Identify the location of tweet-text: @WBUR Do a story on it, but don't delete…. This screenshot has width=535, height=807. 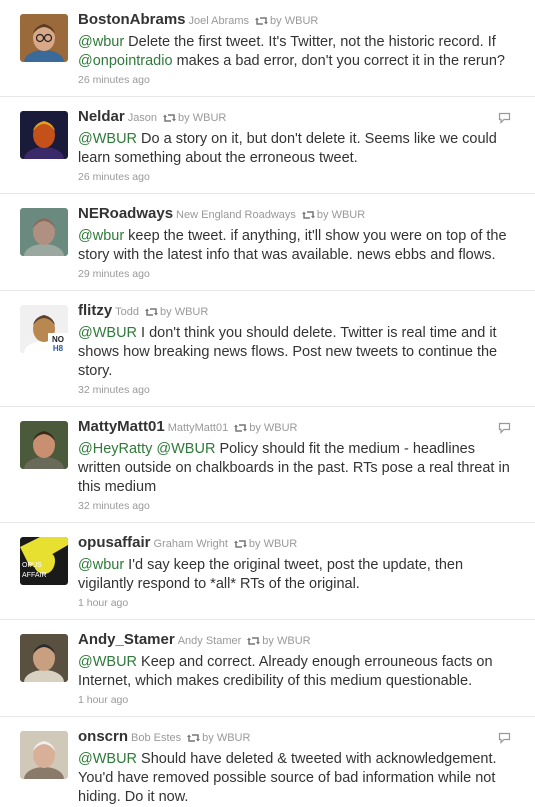
(298, 149).